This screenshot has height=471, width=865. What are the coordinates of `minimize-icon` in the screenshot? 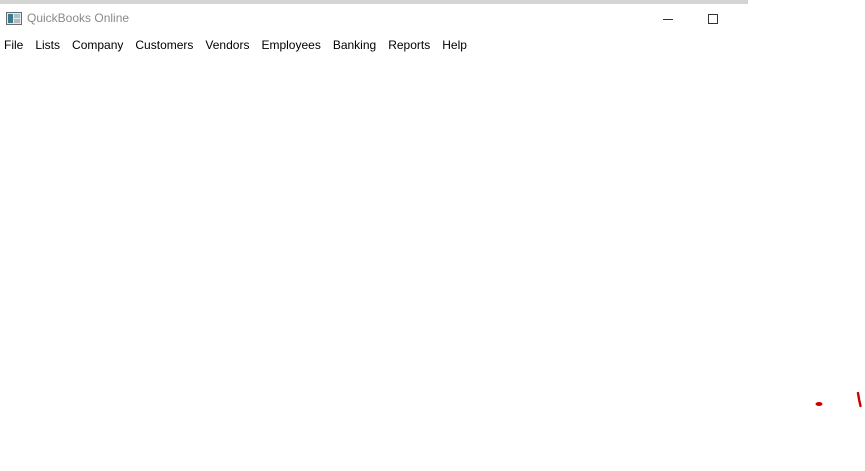 It's located at (668, 19).